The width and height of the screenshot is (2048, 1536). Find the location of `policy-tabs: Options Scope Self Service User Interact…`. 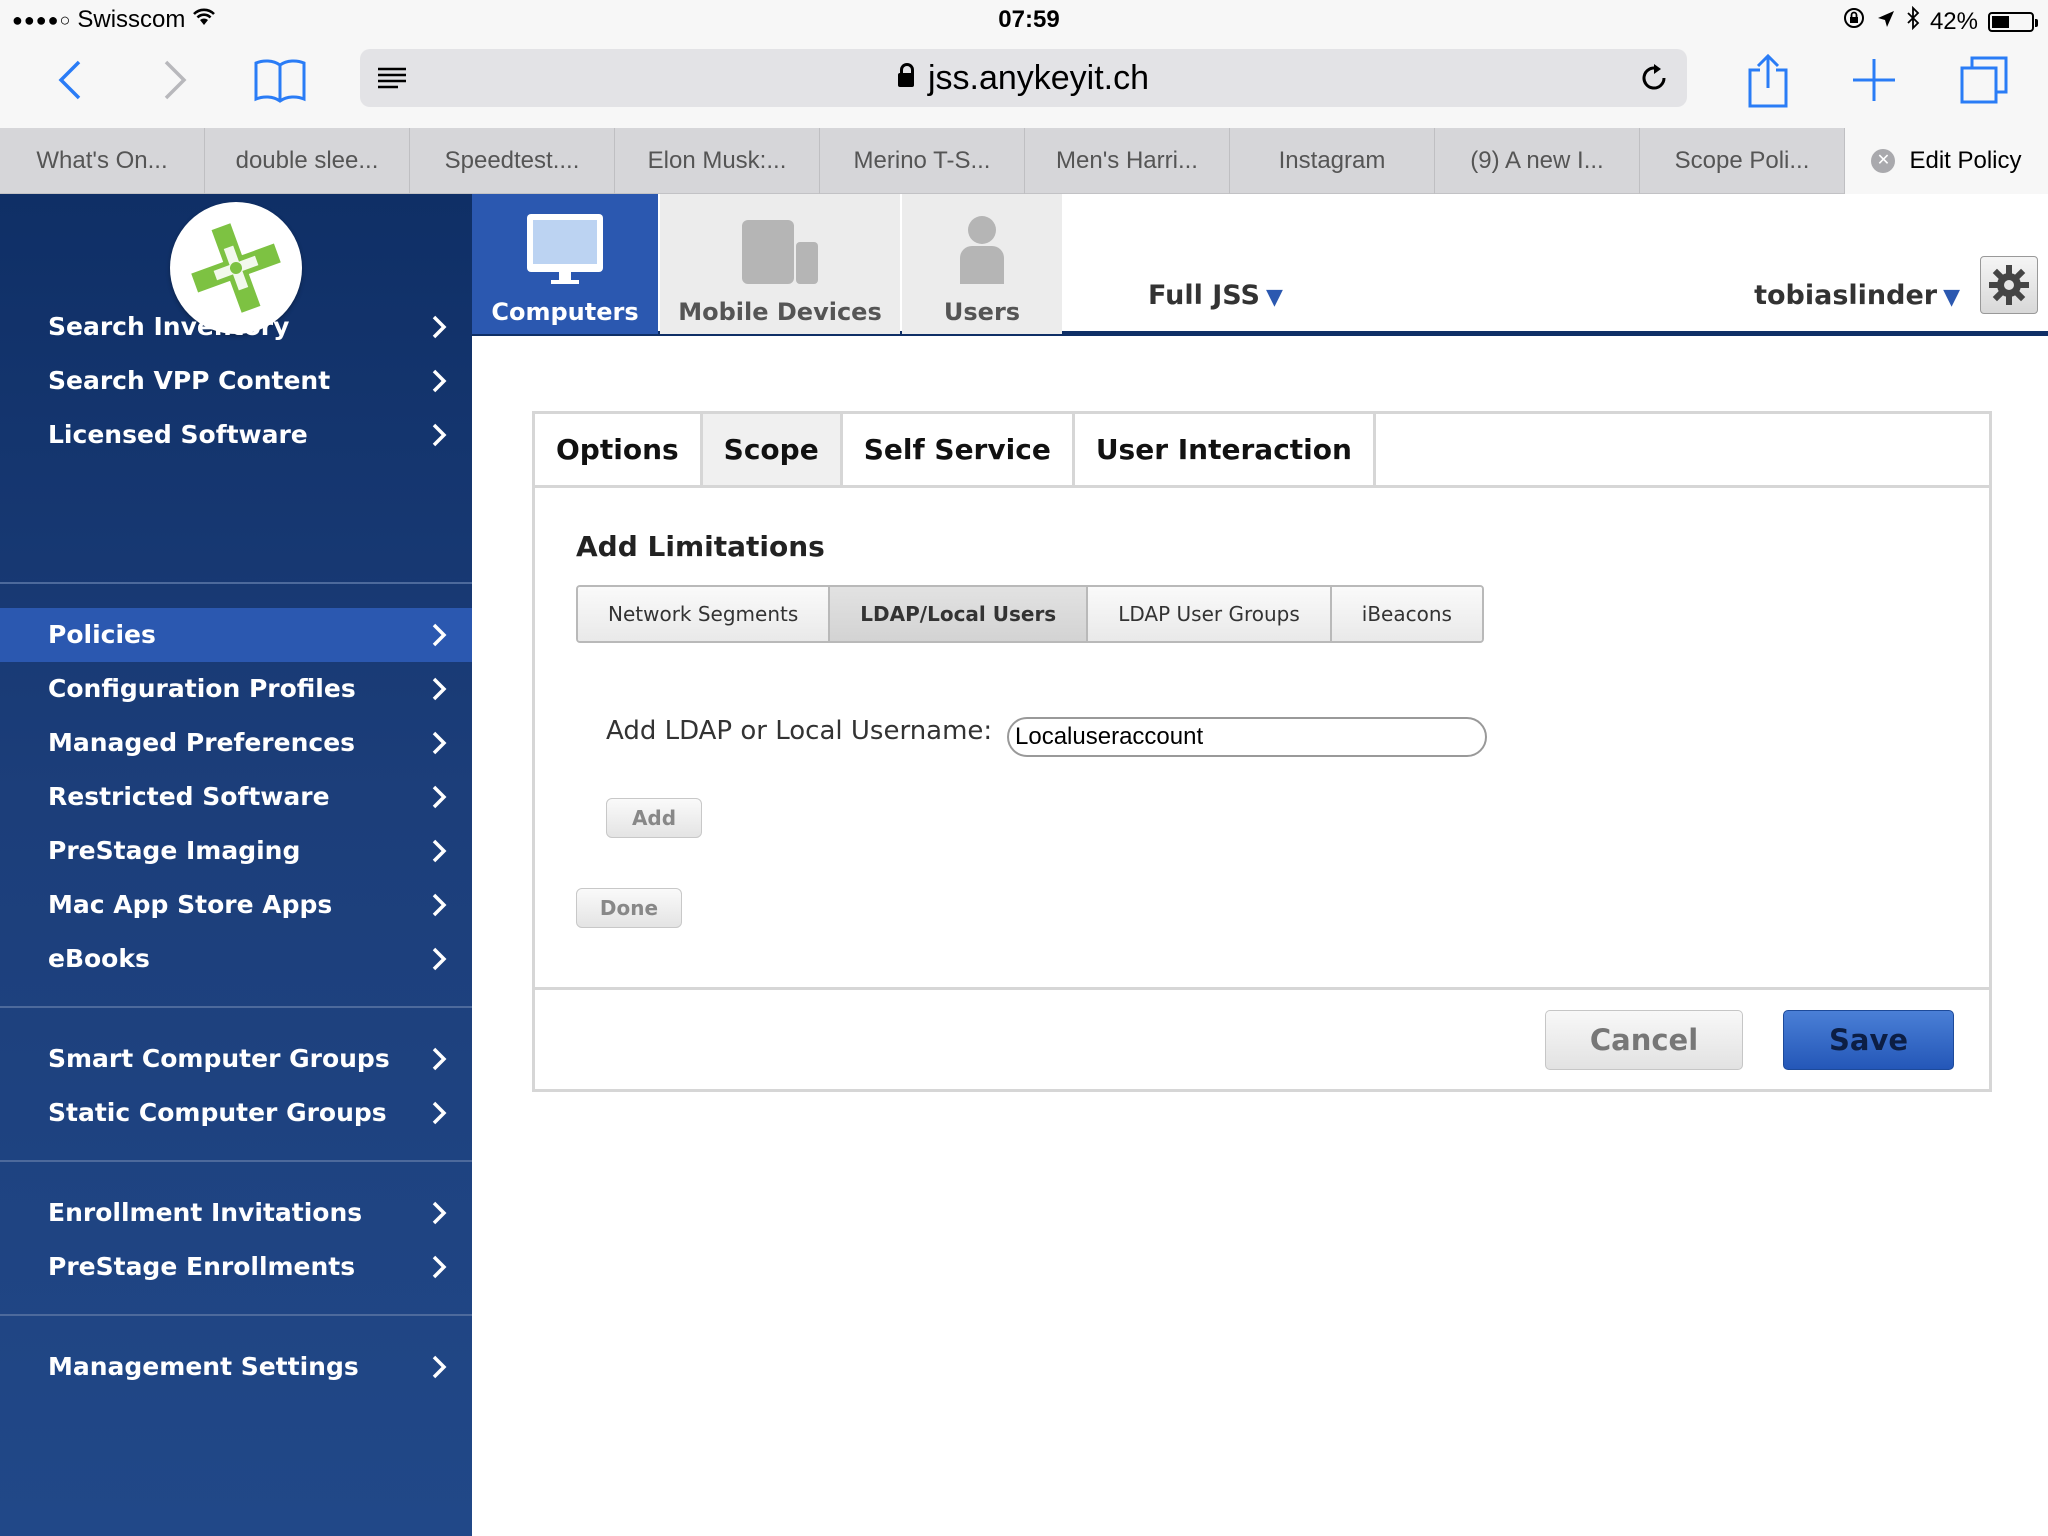

policy-tabs: Options Scope Self Service User Interact… is located at coordinates (1262, 451).